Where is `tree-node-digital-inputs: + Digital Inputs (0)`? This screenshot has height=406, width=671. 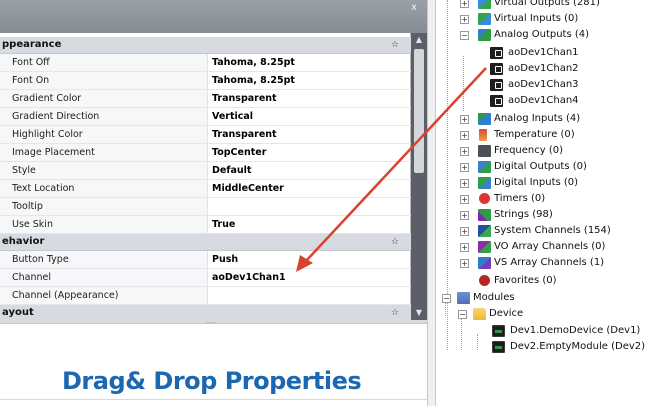 tree-node-digital-inputs: + Digital Inputs (0) is located at coordinates (565, 183).